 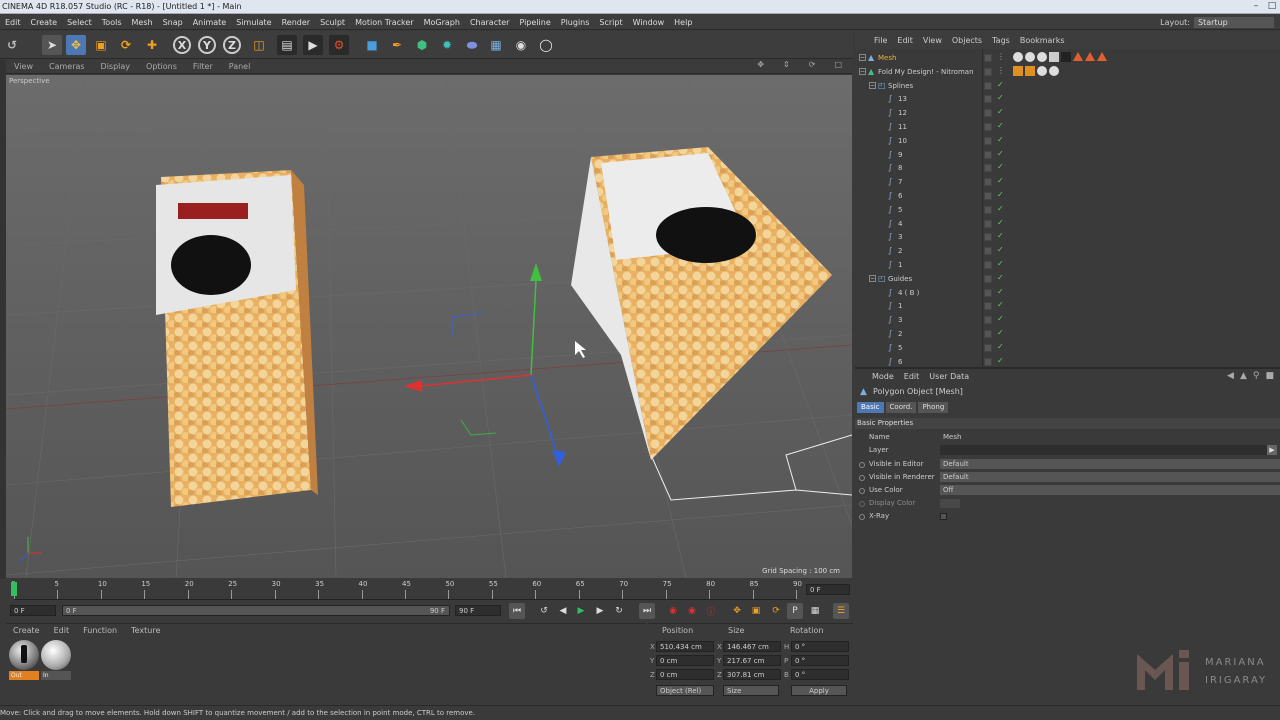 I want to click on material-out-label: Out, so click(x=24, y=675).